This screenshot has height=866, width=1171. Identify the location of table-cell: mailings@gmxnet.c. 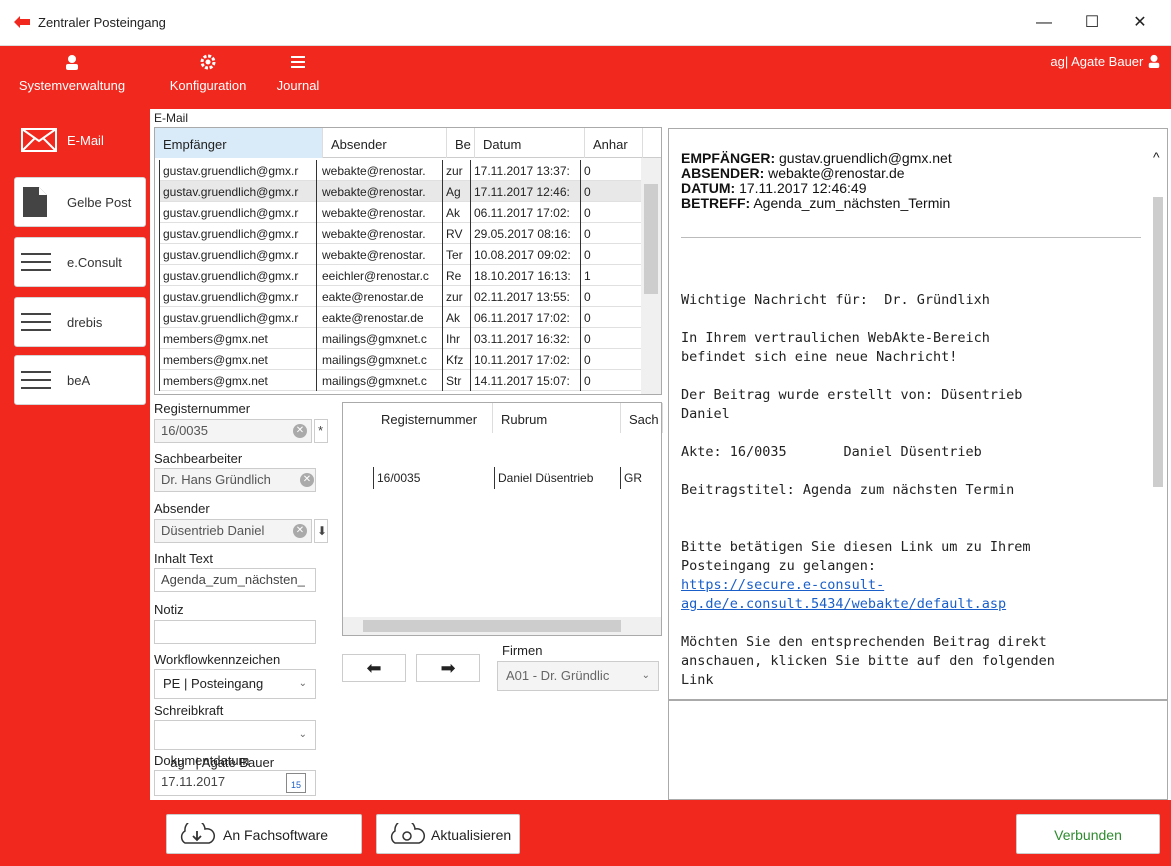
(381, 359).